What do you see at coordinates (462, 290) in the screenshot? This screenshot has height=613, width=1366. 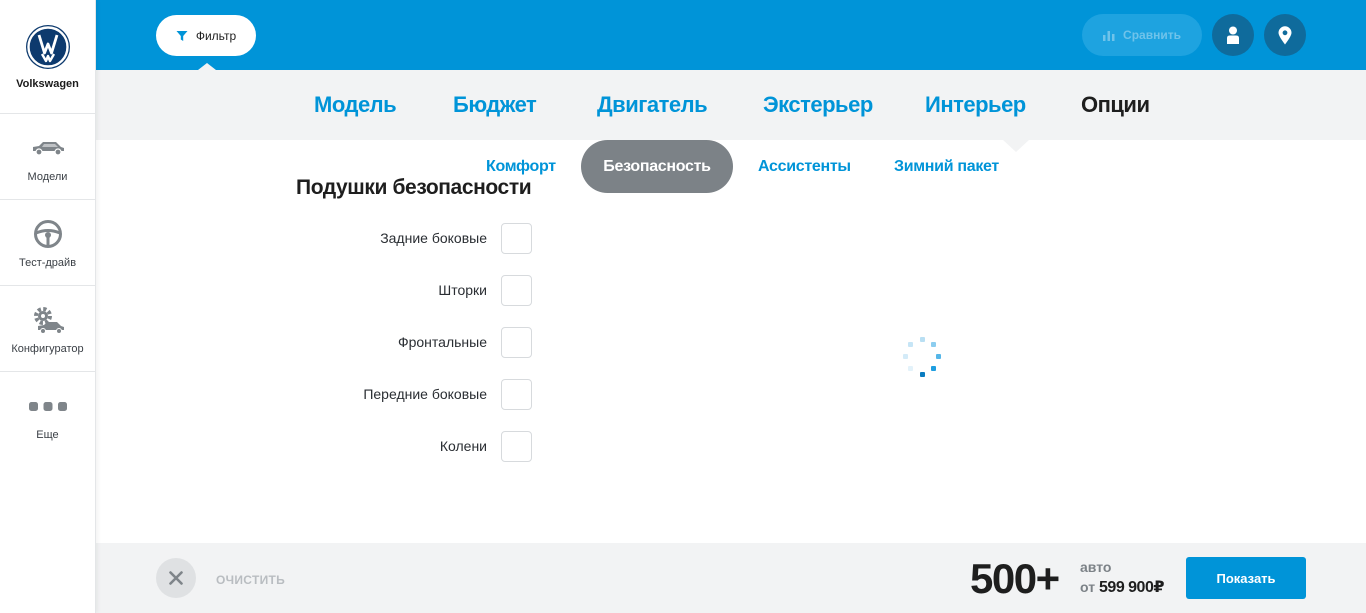 I see `option-label: Шторки` at bounding box center [462, 290].